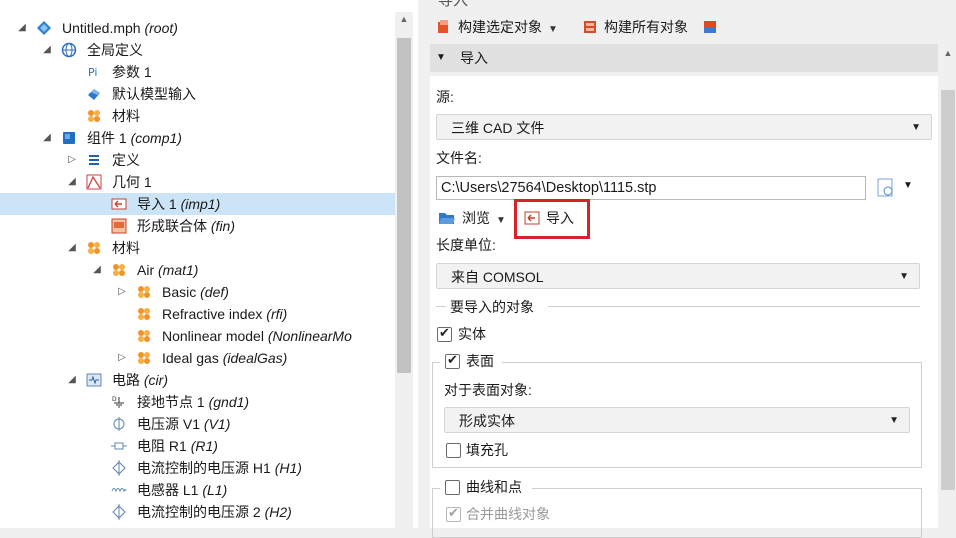  I want to click on tree-item: ◢ 全局定义, so click(197, 50).